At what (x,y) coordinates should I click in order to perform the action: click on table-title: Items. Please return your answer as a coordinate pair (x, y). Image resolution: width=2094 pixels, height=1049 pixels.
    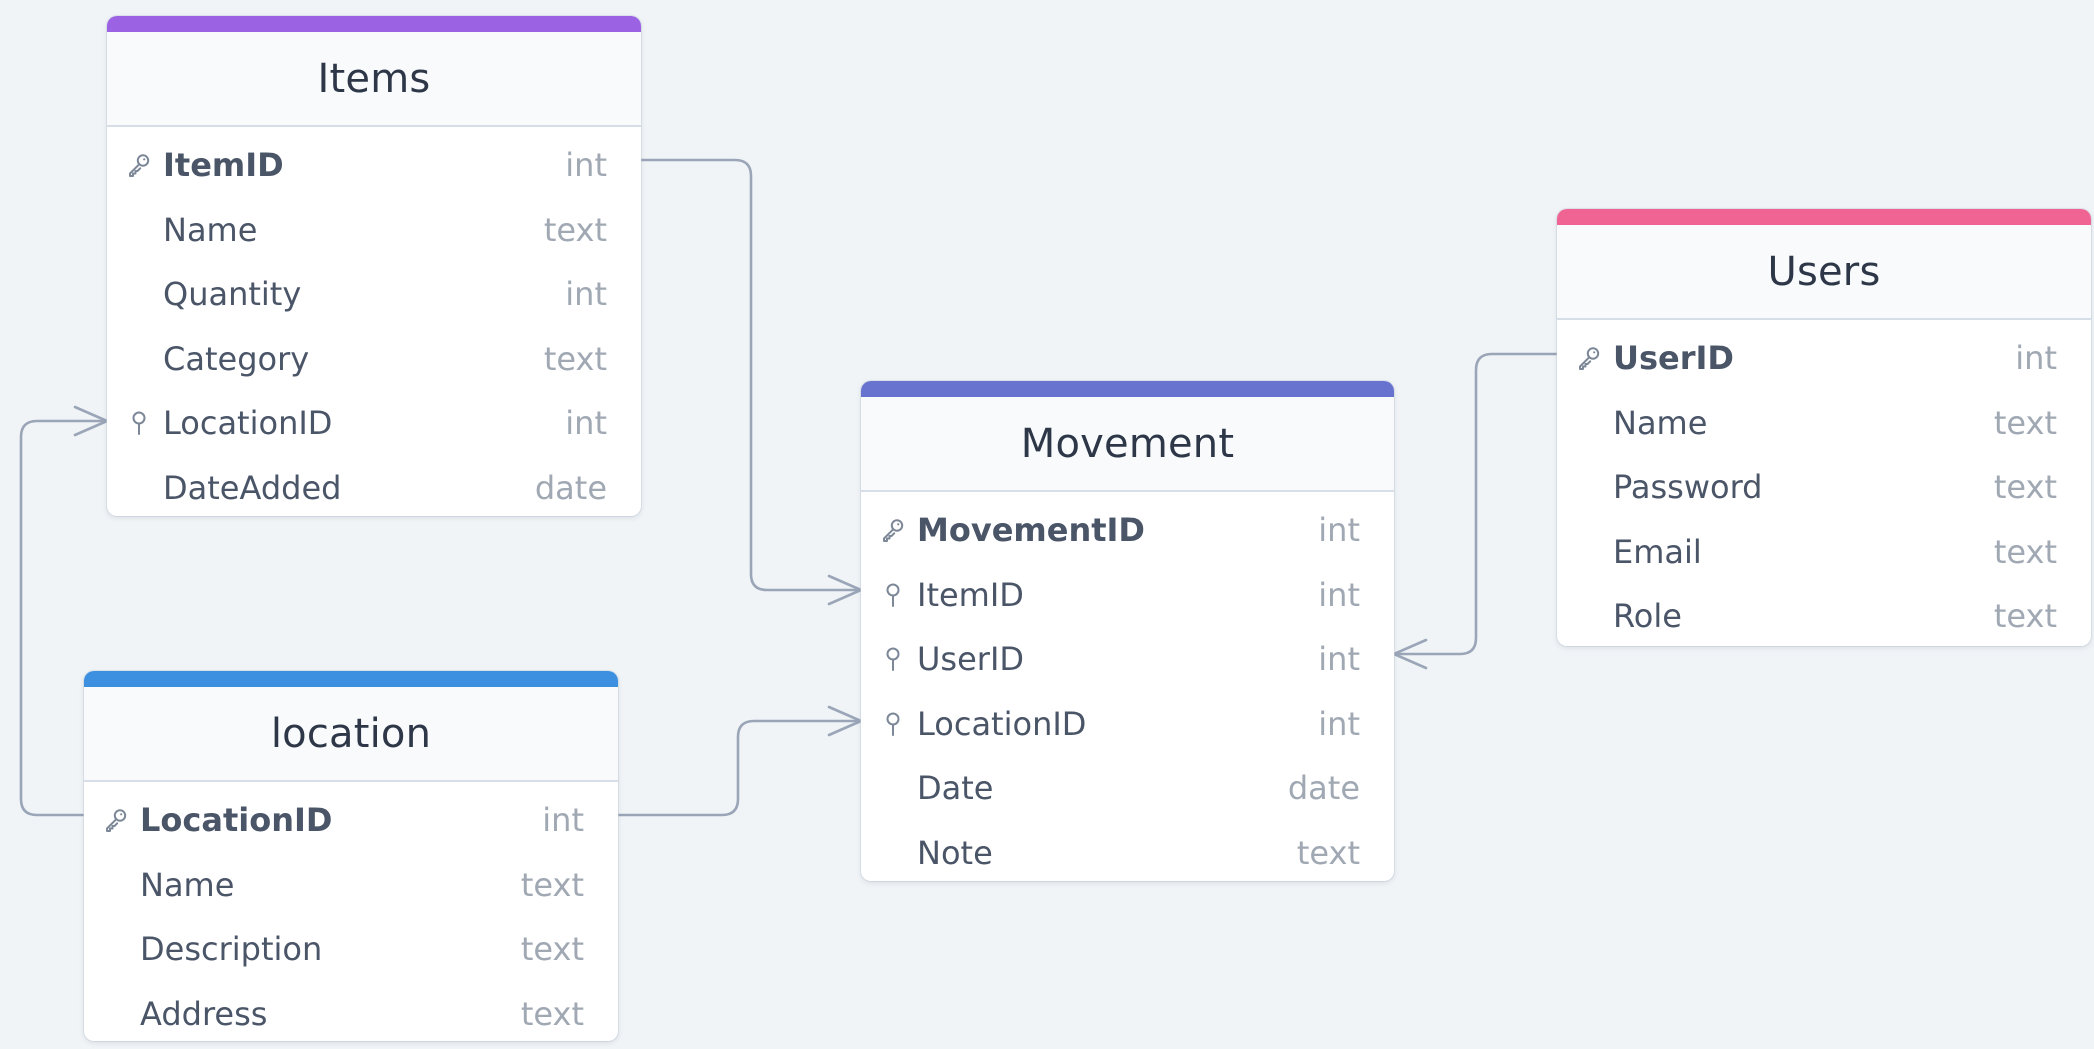
    Looking at the image, I should click on (374, 78).